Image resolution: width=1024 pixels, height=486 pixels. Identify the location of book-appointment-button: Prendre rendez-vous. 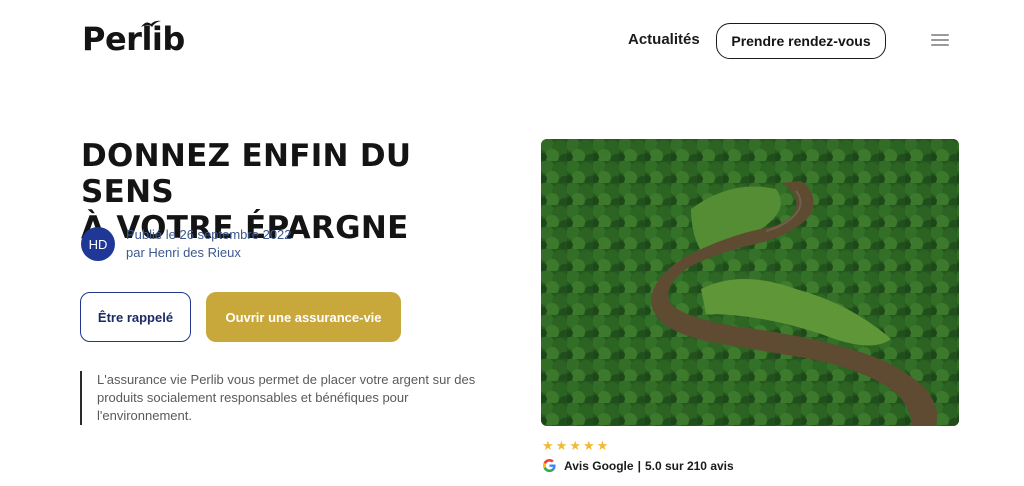
(801, 41).